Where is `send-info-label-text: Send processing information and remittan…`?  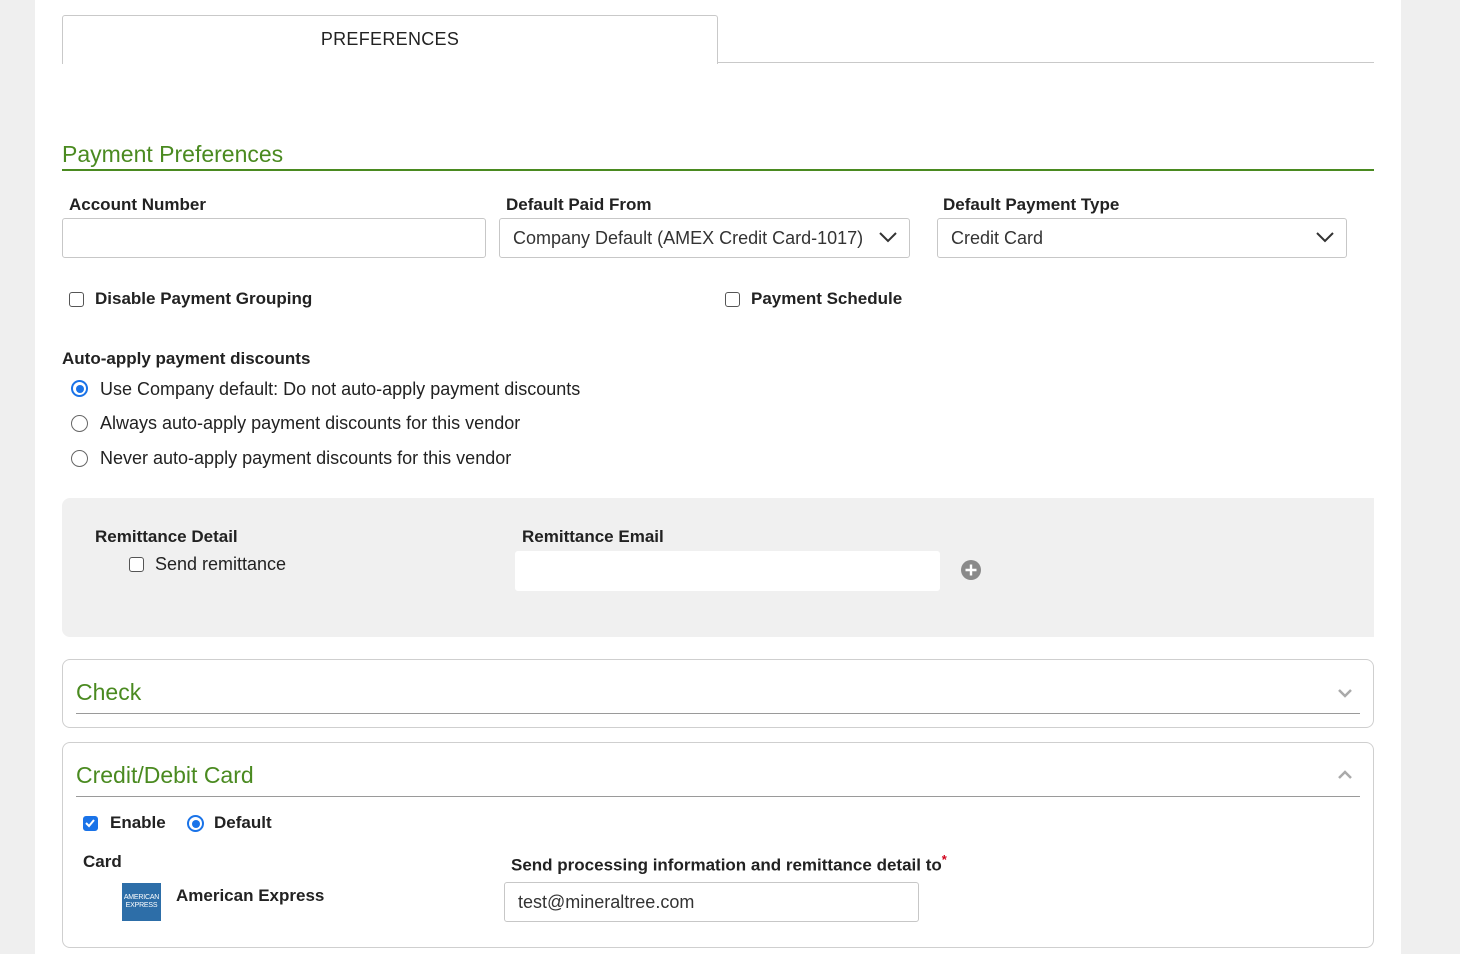 send-info-label-text: Send processing information and remittan… is located at coordinates (726, 865).